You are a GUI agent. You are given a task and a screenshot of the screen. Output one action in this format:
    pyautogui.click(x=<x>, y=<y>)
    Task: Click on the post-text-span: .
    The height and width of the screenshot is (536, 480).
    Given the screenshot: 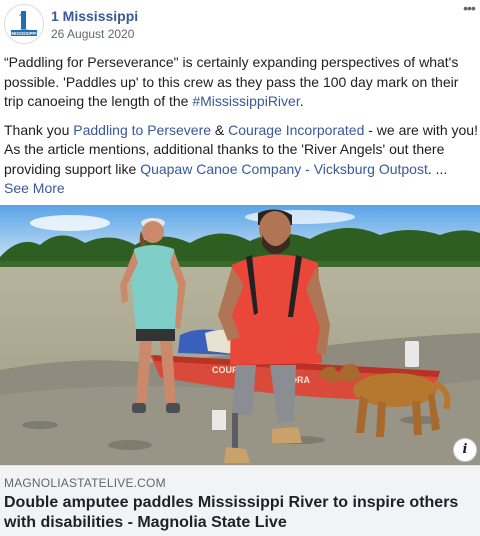 What is the action you would take?
    pyautogui.click(x=301, y=101)
    